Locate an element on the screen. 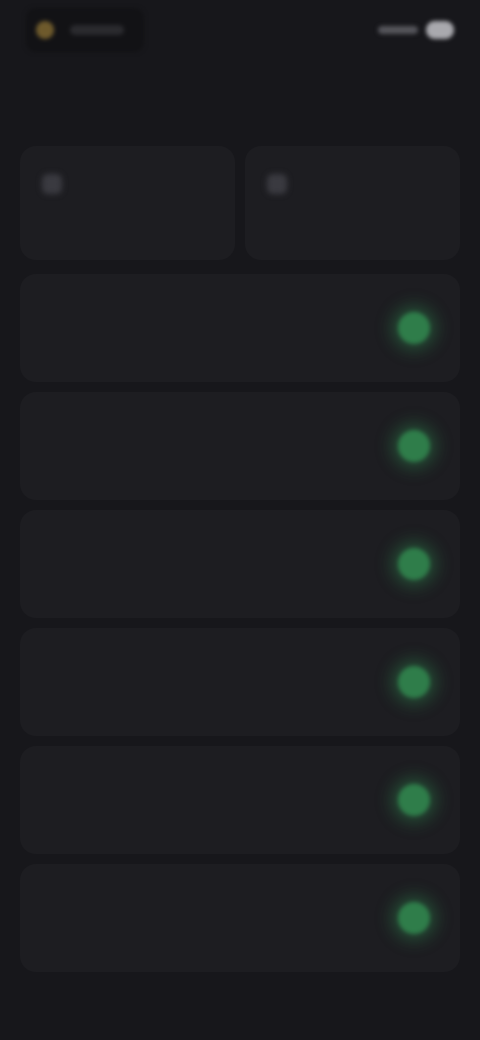 The image size is (480, 1040). status-indicator is located at coordinates (85, 30).